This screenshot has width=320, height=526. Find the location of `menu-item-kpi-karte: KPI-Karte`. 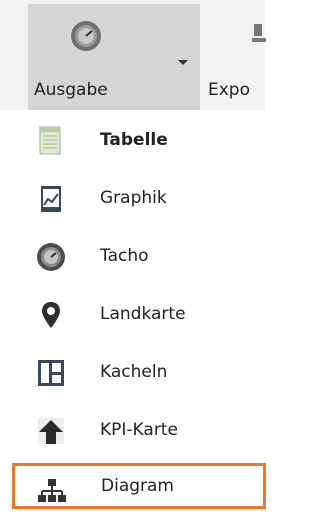

menu-item-kpi-karte: KPI-Karte is located at coordinates (133, 431).